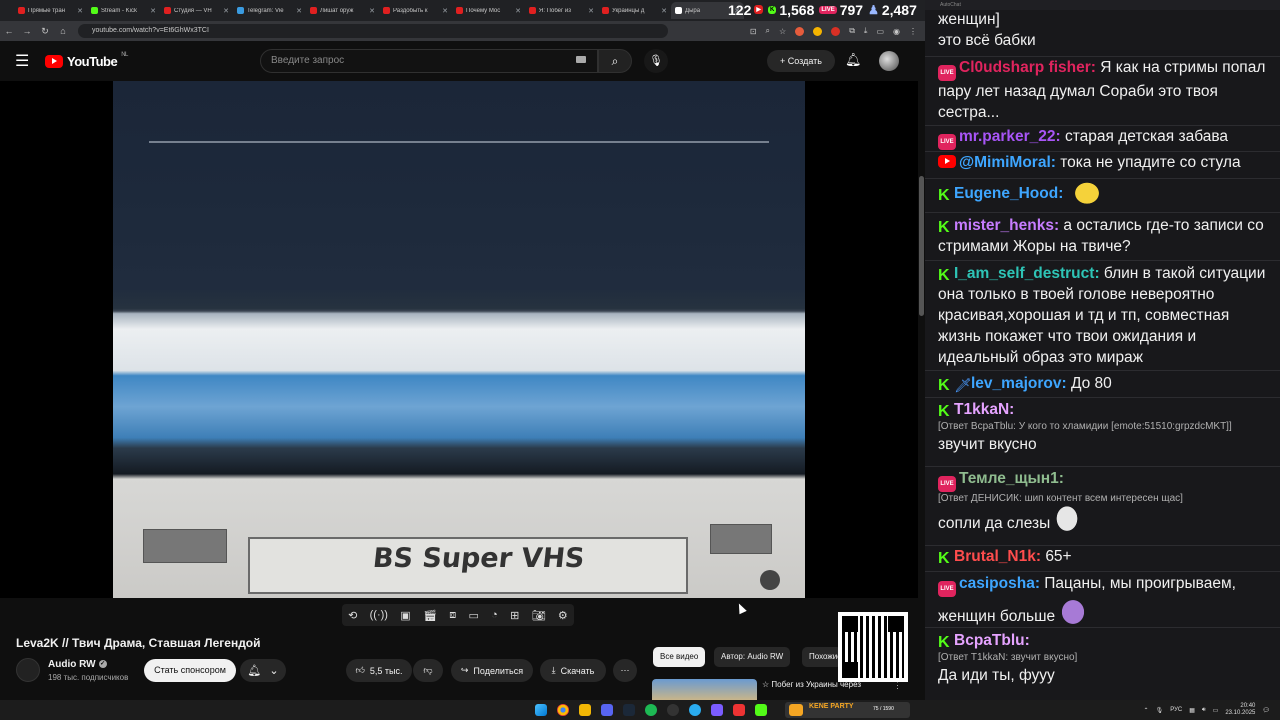  Describe the element at coordinates (23, 61) in the screenshot. I see `hamburger-icon: ☰` at that location.